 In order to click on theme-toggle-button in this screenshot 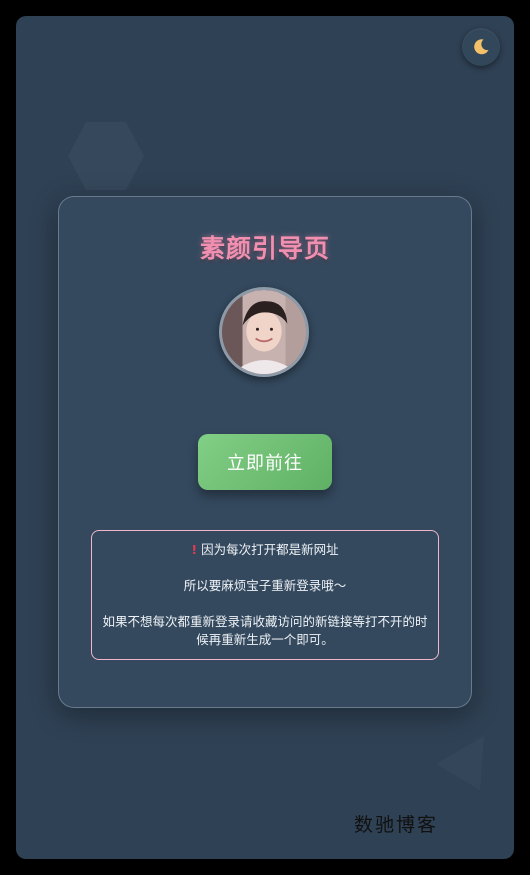, I will do `click(481, 47)`.